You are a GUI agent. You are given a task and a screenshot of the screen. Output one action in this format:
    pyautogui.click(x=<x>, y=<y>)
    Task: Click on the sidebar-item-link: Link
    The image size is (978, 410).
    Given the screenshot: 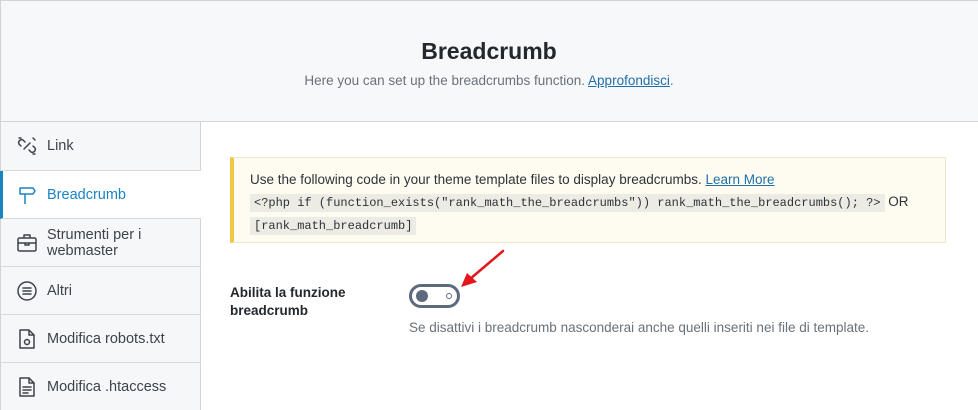 What is the action you would take?
    pyautogui.click(x=101, y=146)
    